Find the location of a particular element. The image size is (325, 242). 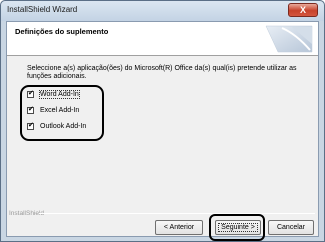

page-title: Definições do suplemento is located at coordinates (62, 31).